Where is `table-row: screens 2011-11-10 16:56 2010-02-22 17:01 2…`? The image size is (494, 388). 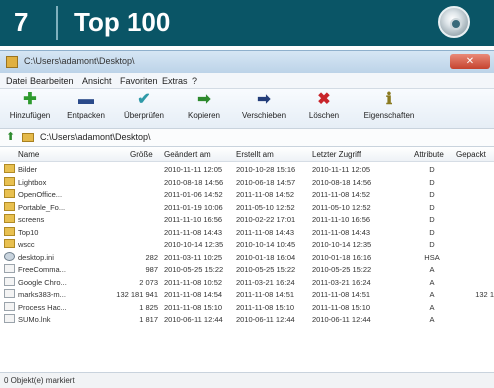
table-row: screens 2011-11-10 16:56 2010-02-22 17:01 2… is located at coordinates (247, 219).